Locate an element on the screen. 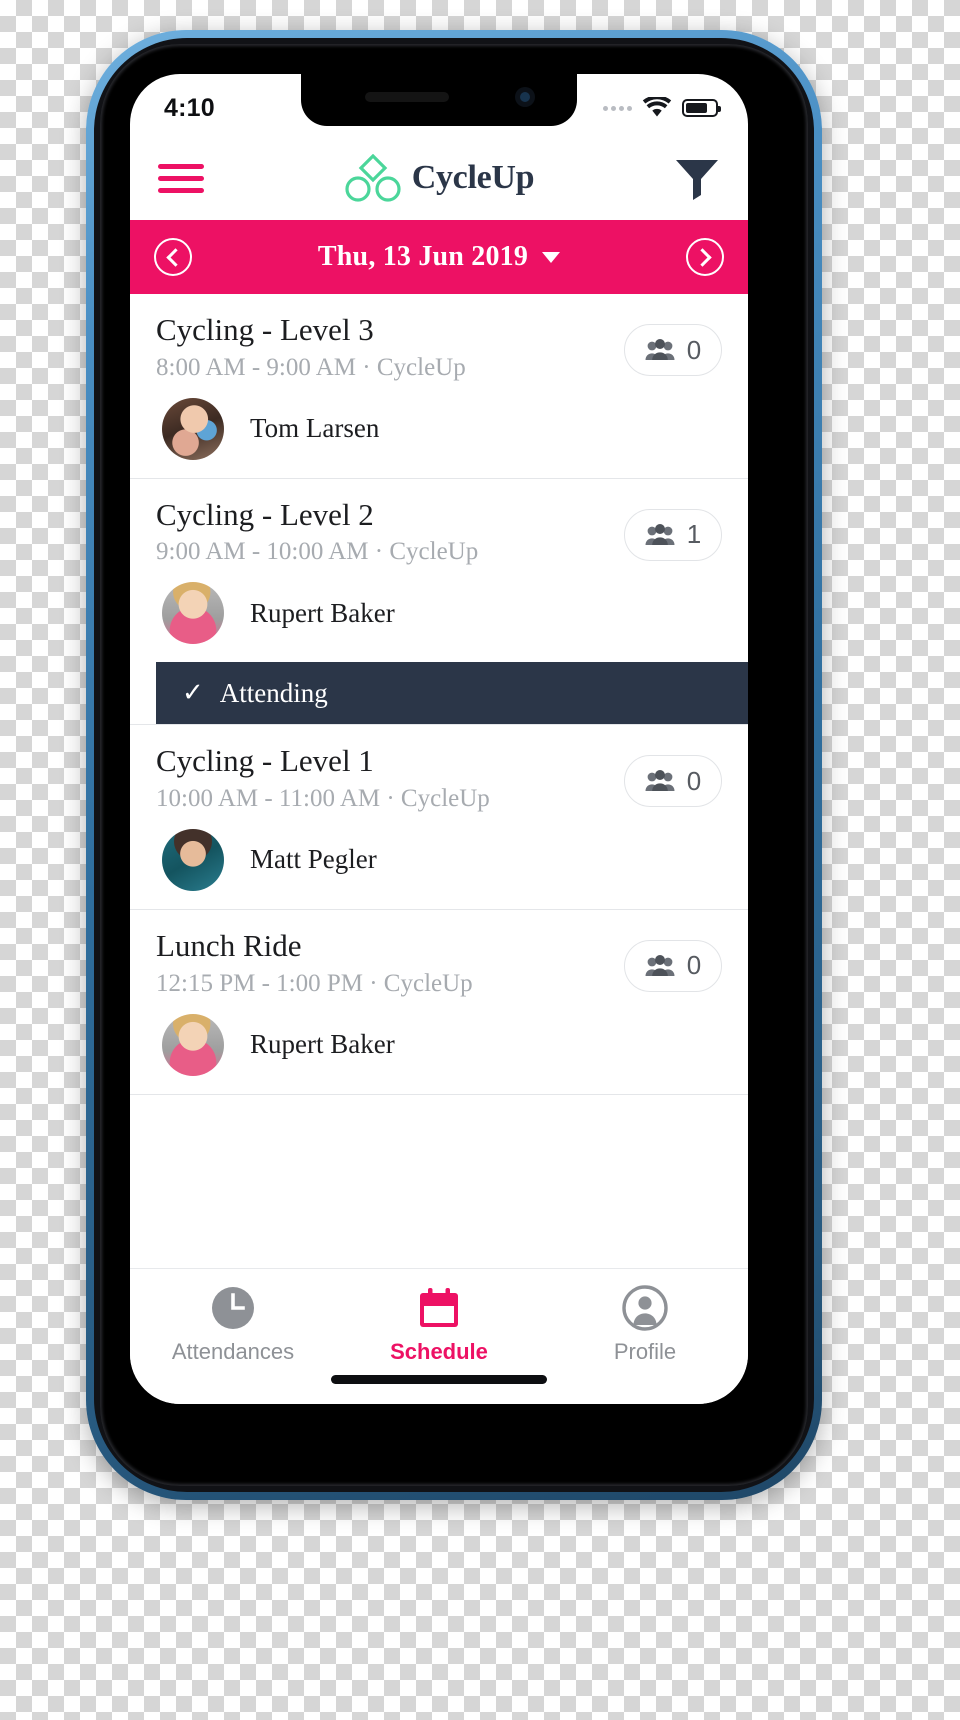  nav-label-profile: Profile is located at coordinates (645, 1351).